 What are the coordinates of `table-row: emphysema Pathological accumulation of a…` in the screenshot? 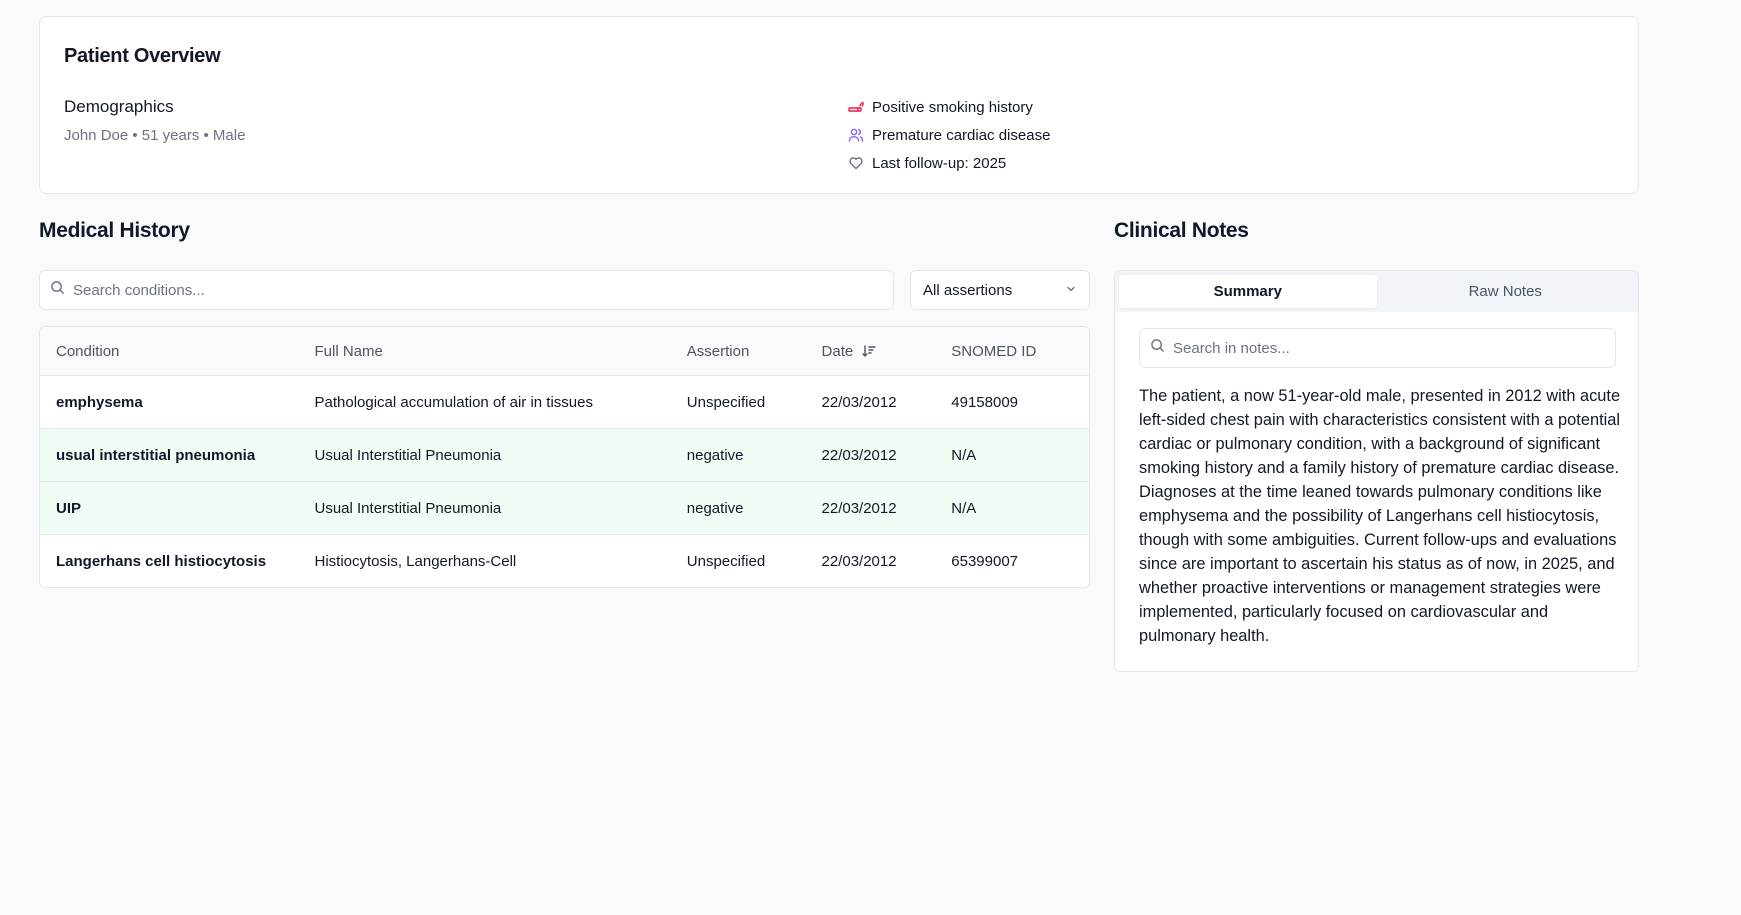 It's located at (564, 402).